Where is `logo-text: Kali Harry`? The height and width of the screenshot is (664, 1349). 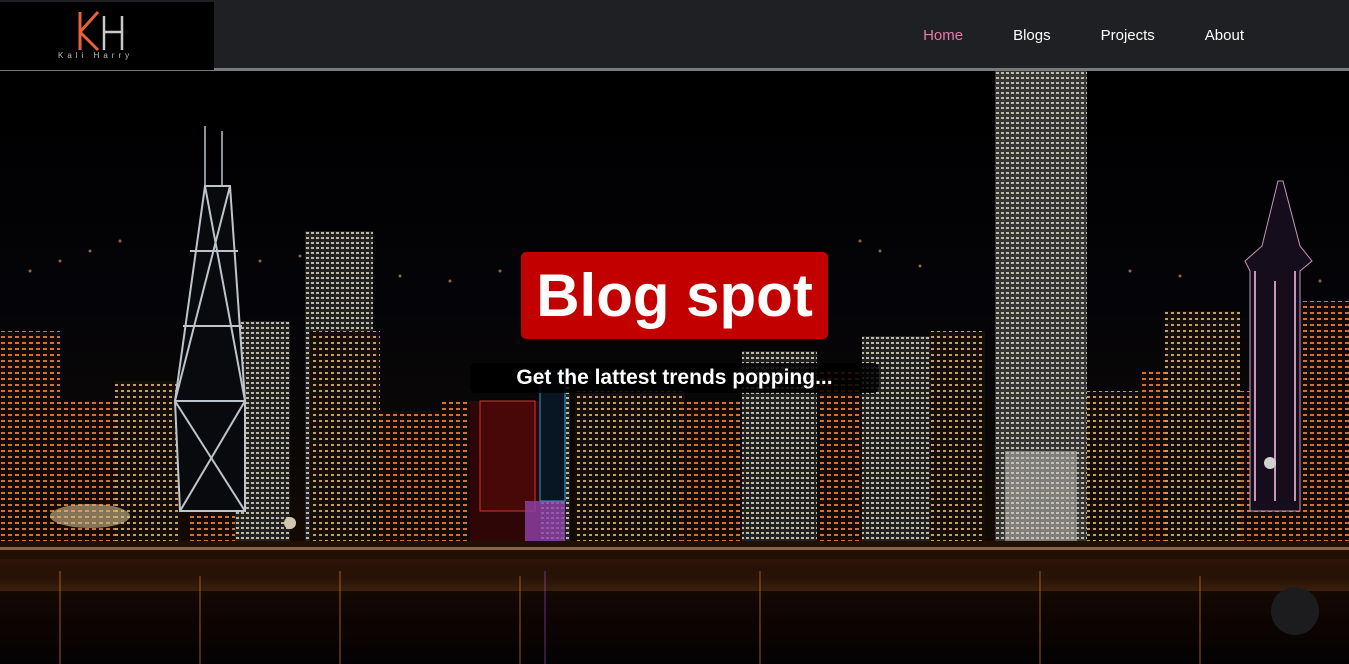 logo-text: Kali Harry is located at coordinates (96, 55).